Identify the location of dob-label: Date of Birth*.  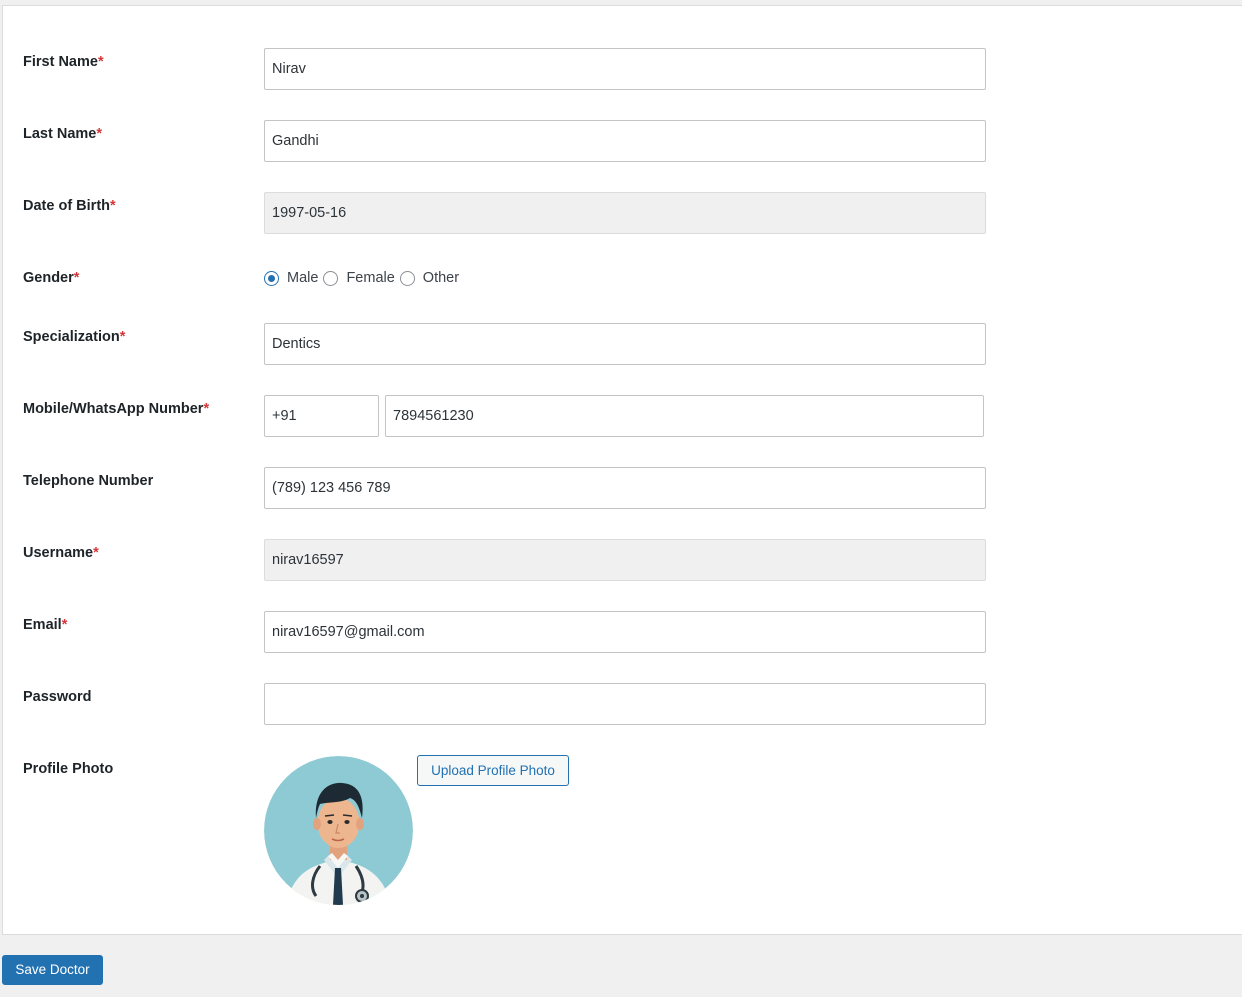
(69, 206).